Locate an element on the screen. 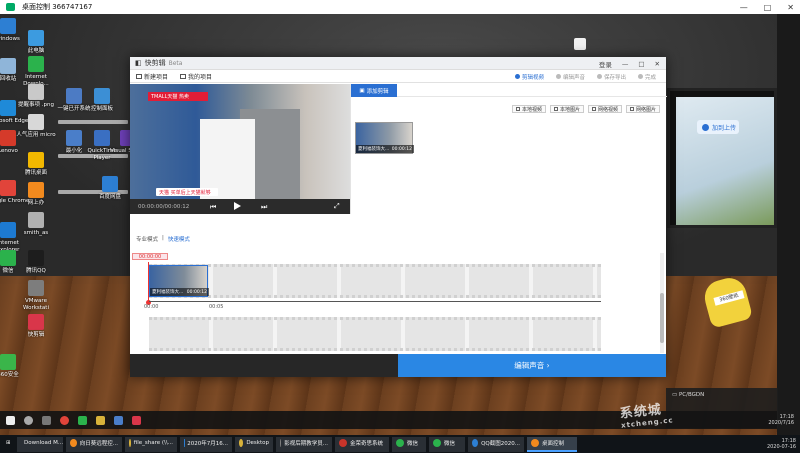 The width and height of the screenshot is (800, 453). tab-add-clip: ▣ 添加剪辑 is located at coordinates (374, 90).